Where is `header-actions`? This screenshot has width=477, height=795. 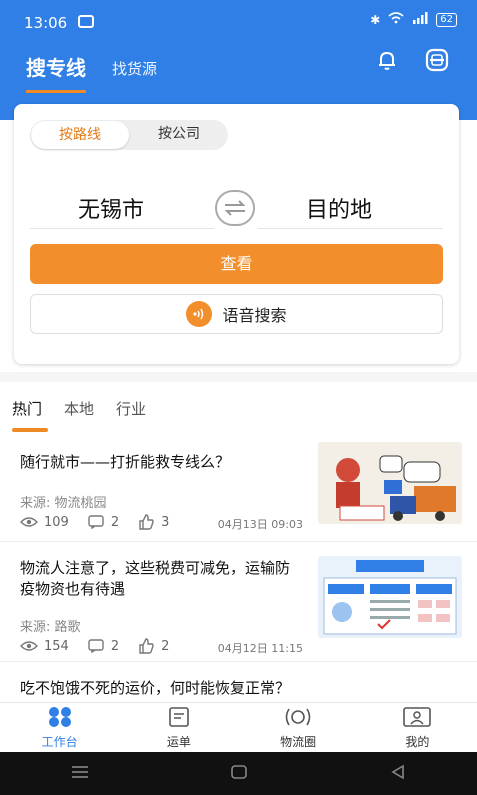
header-actions is located at coordinates (412, 60).